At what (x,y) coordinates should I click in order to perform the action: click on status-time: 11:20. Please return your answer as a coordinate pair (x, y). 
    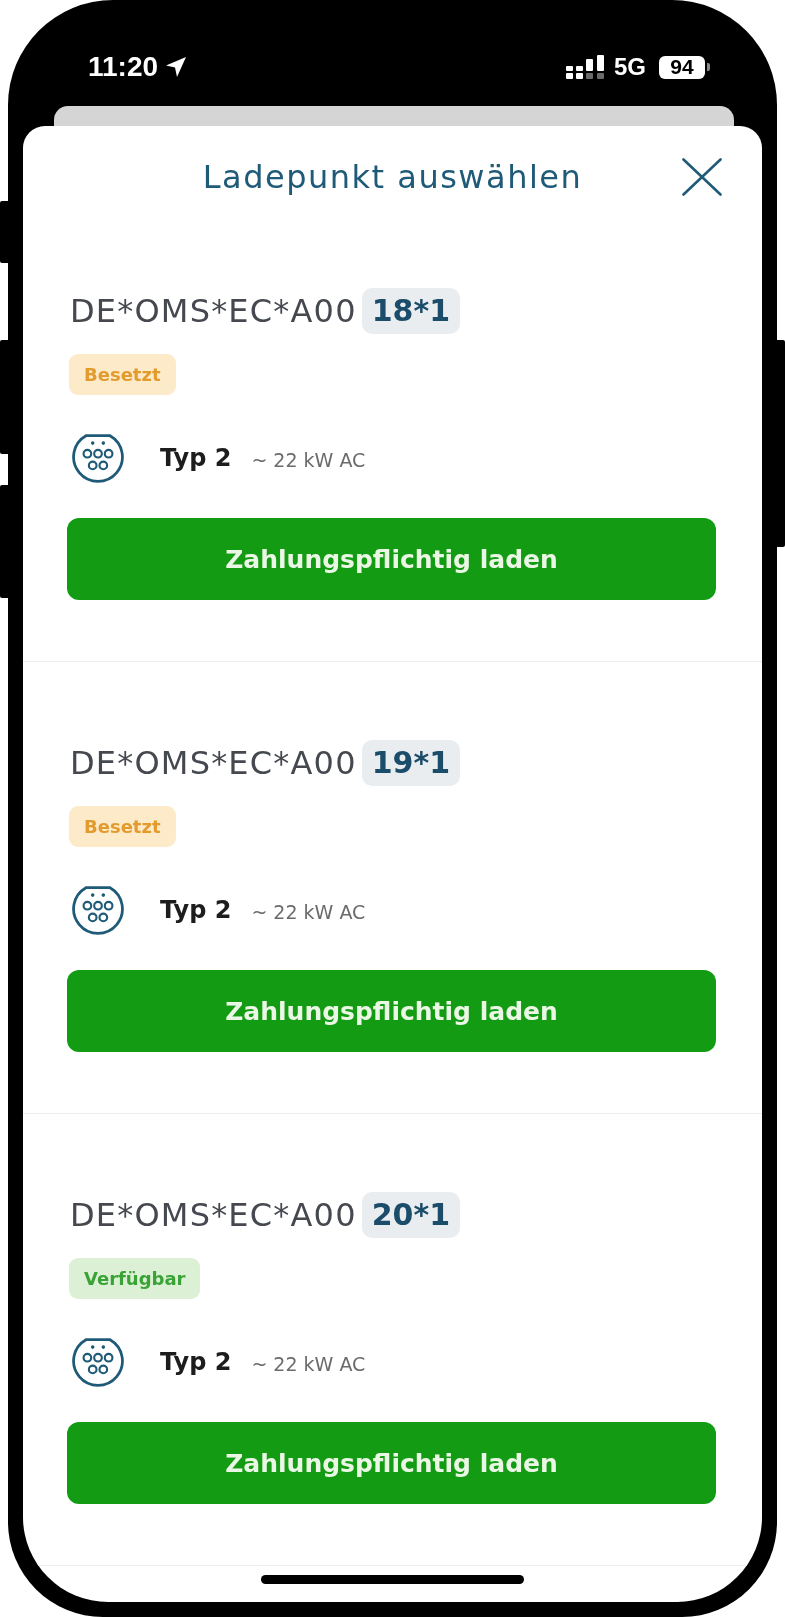
    Looking at the image, I should click on (123, 67).